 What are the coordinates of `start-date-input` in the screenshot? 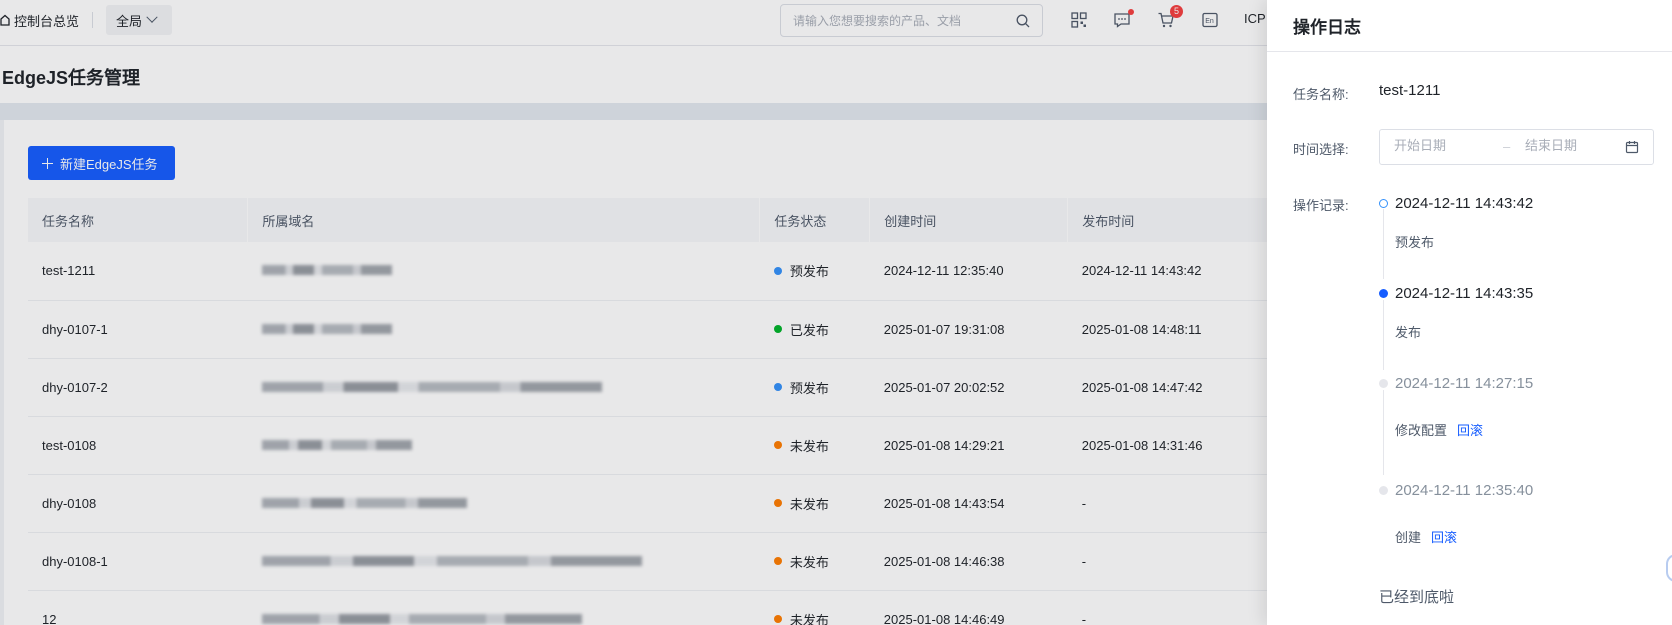 It's located at (1444, 145).